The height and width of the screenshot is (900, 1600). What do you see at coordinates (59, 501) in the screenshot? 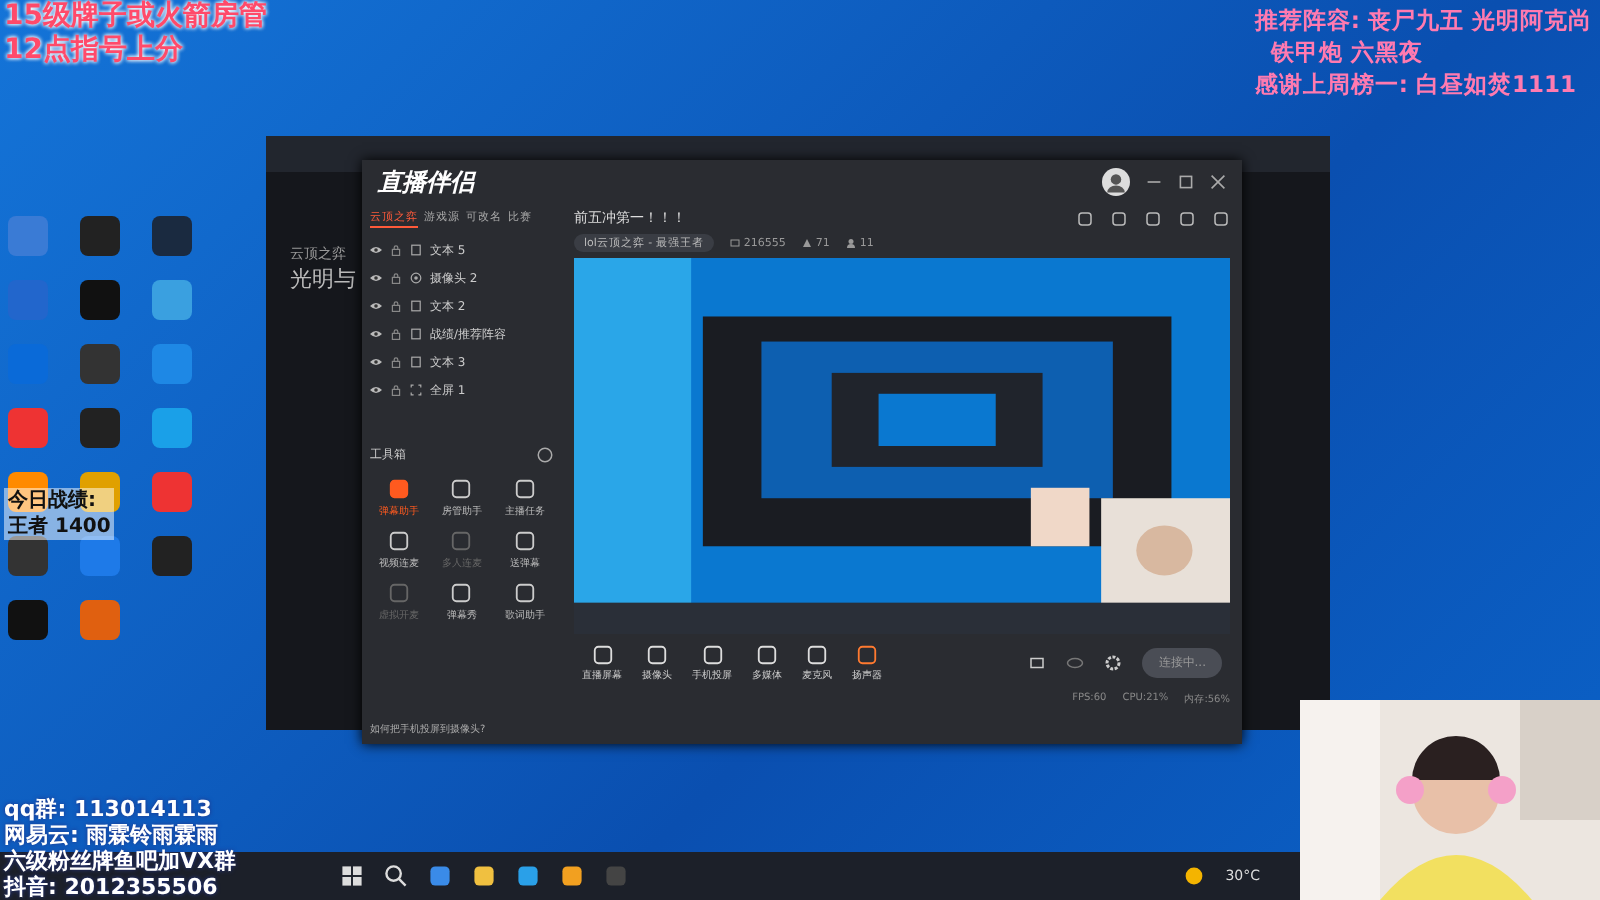
I see `overlay-text: 今日战绩:` at bounding box center [59, 501].